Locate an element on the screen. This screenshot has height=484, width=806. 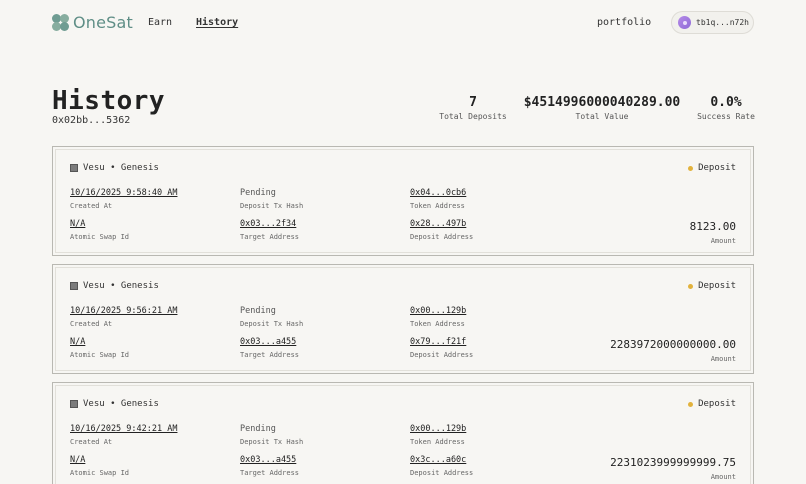
stat-total-deposits: 7 Total Deposits is located at coordinates (473, 108).